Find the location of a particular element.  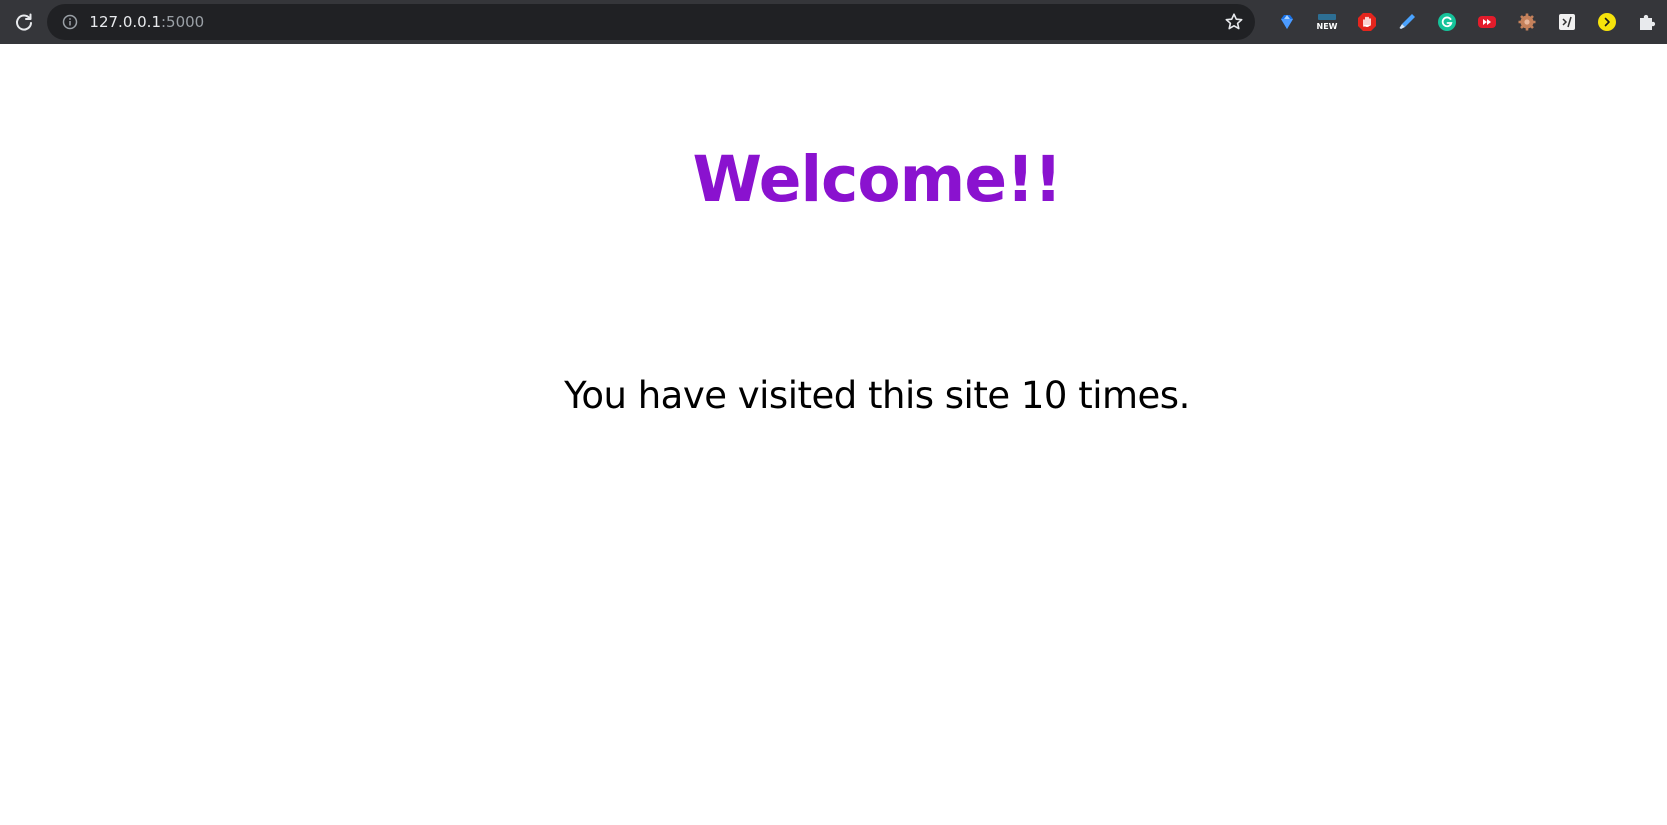

arrow-extension-icon is located at coordinates (1607, 22).